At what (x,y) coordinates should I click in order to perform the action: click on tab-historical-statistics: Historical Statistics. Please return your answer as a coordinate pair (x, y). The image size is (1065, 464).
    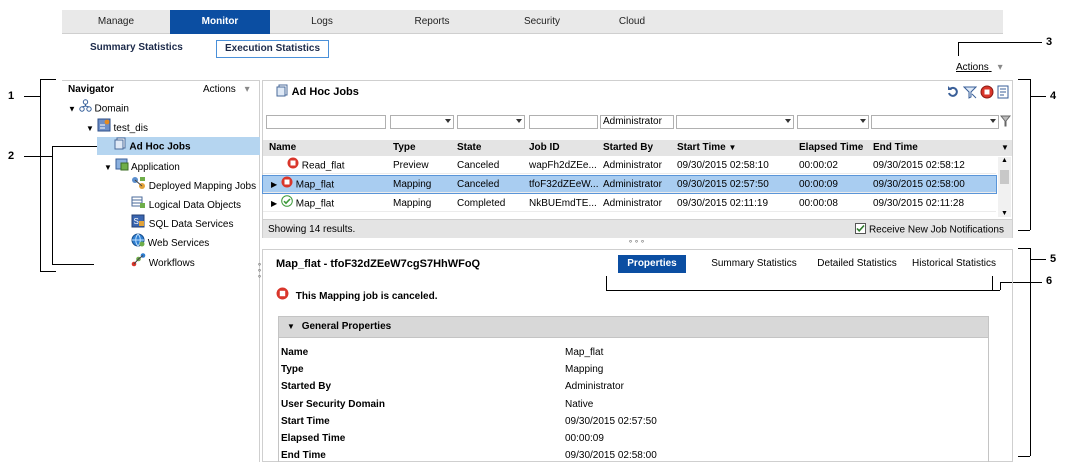
    Looking at the image, I should click on (954, 264).